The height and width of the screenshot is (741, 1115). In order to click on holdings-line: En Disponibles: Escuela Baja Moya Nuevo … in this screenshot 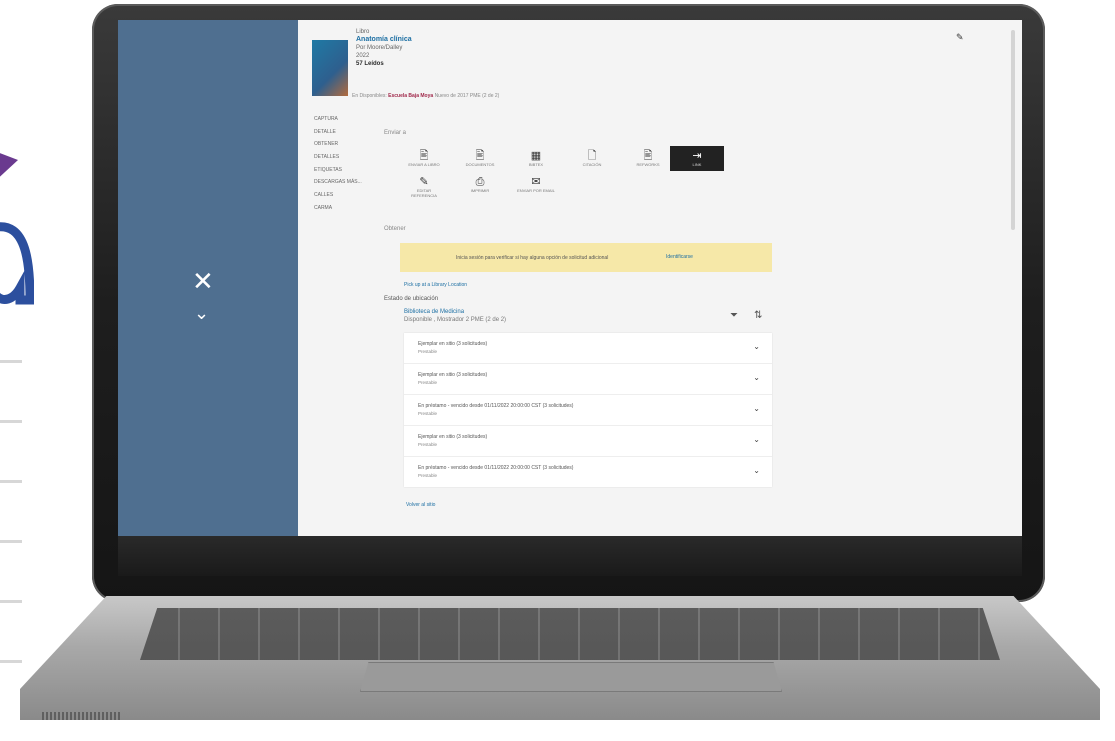, I will do `click(425, 96)`.